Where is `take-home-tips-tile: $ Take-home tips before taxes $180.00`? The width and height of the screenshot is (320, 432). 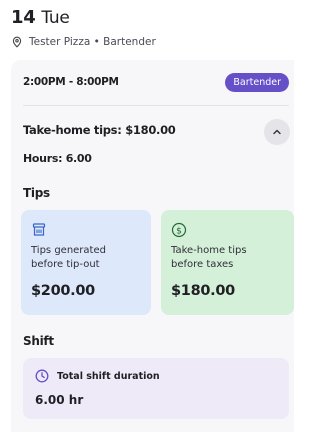
take-home-tips-tile: $ Take-home tips before taxes $180.00 is located at coordinates (227, 262).